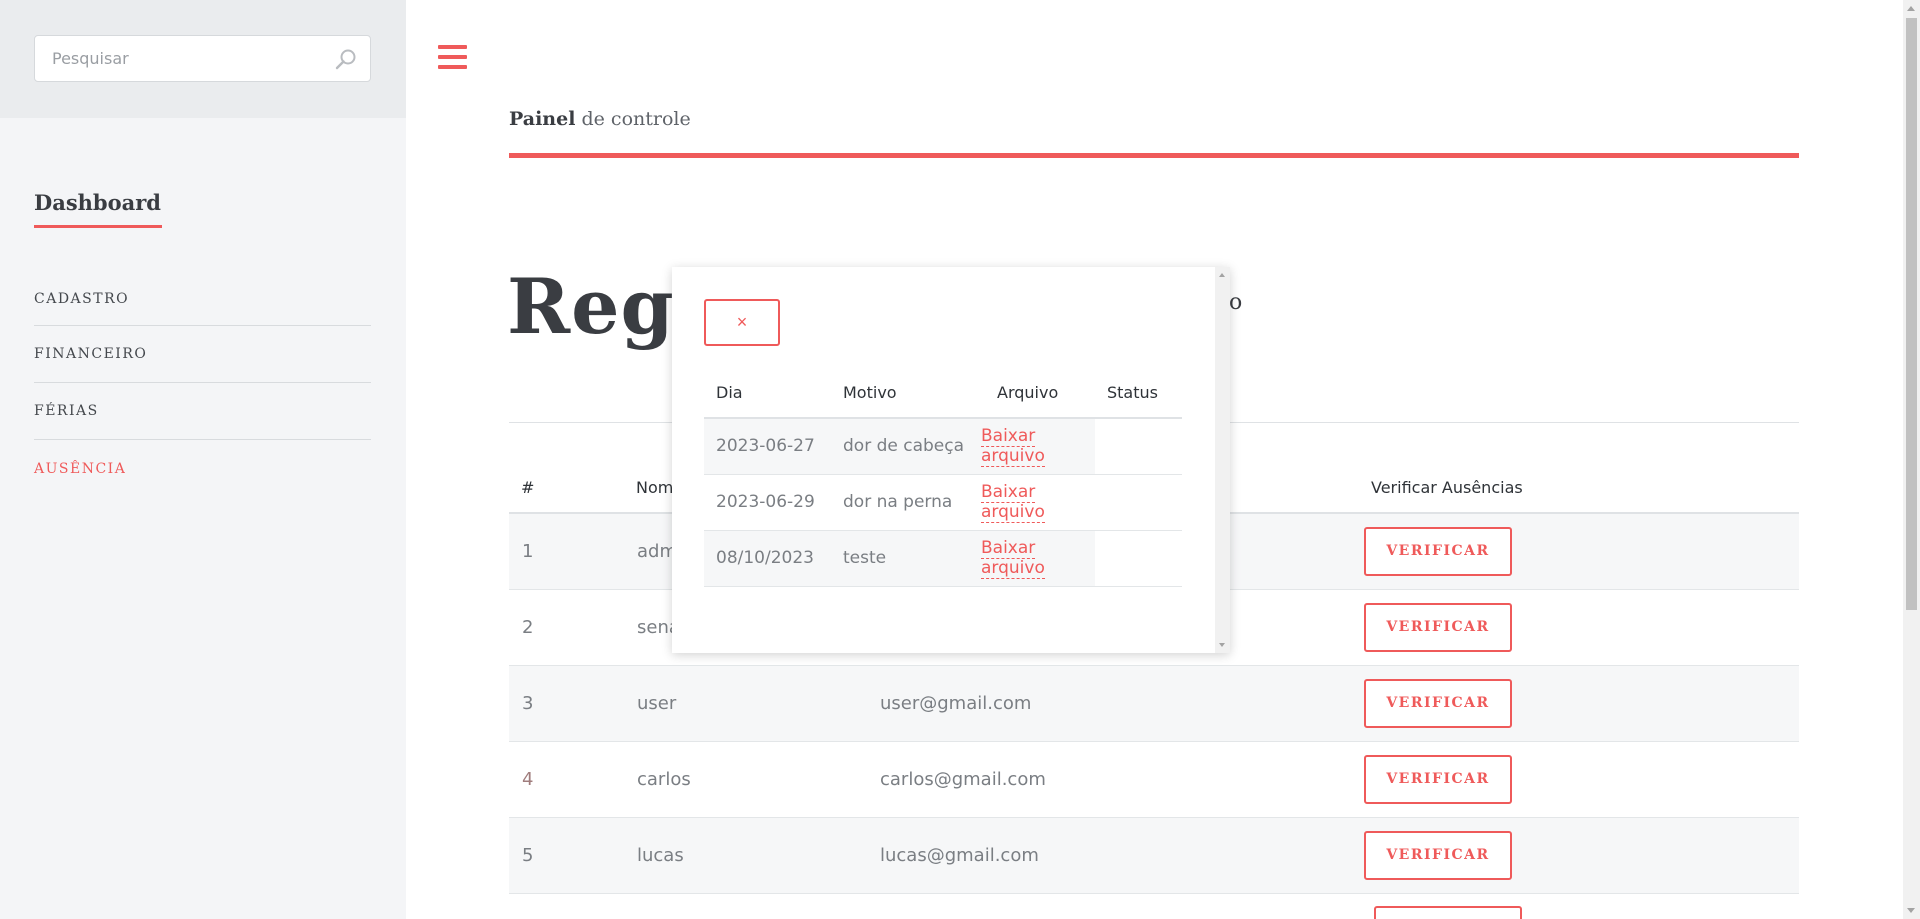 The height and width of the screenshot is (919, 1920). What do you see at coordinates (900, 393) in the screenshot?
I see `col-motivo: Motivo` at bounding box center [900, 393].